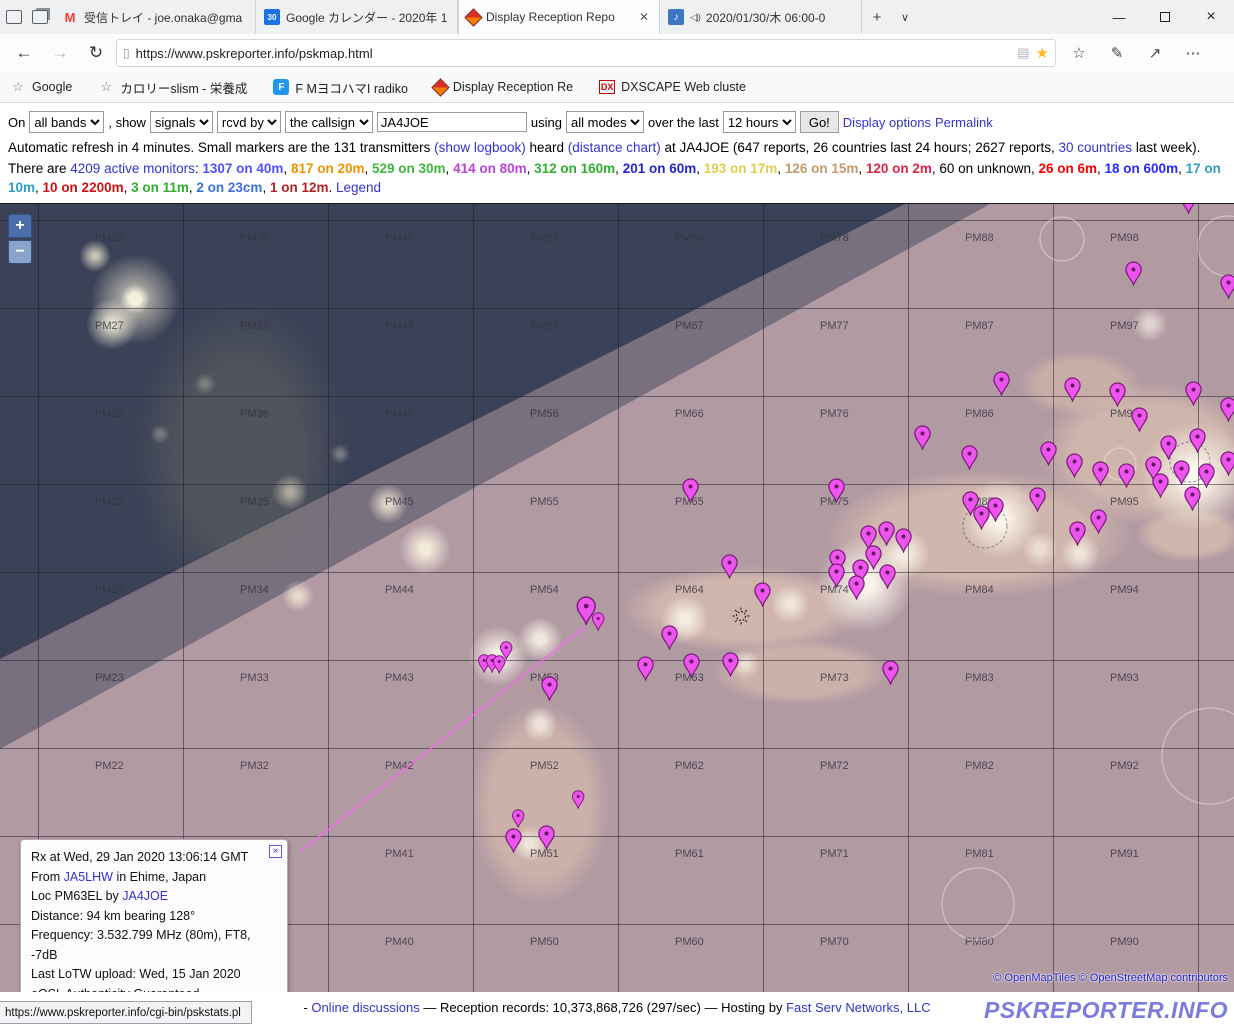  I want to click on favorite-star-icon: ★, so click(1042, 53).